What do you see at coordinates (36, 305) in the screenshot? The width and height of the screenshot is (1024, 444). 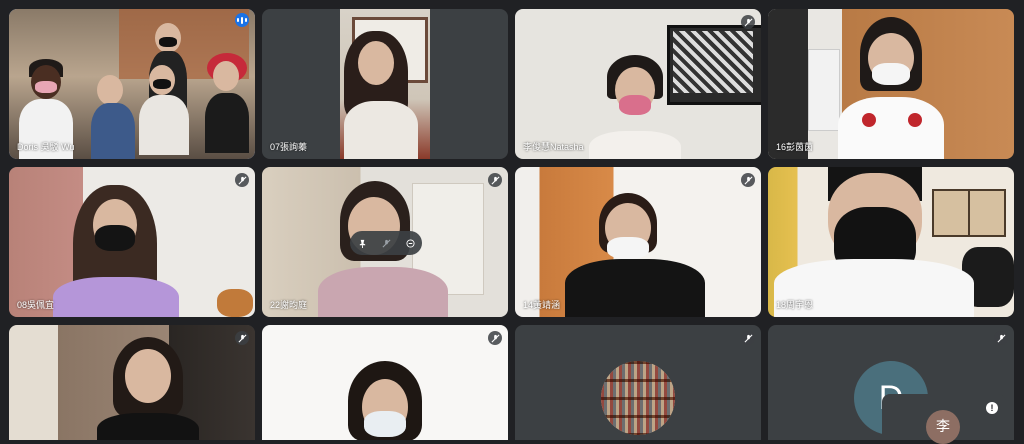 I see `participant-name: 08吳佩宜` at bounding box center [36, 305].